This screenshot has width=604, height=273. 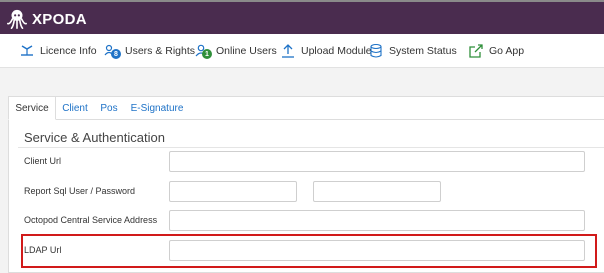 What do you see at coordinates (311, 147) in the screenshot?
I see `section-divider` at bounding box center [311, 147].